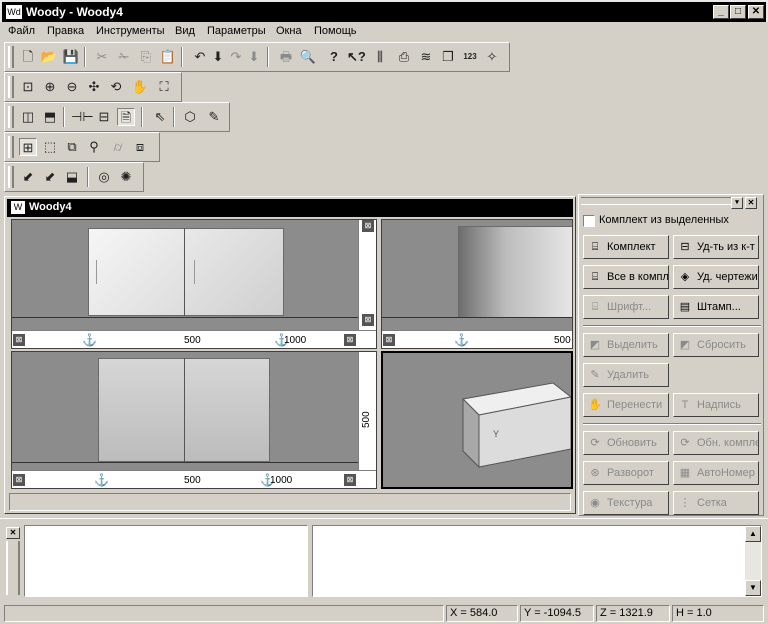 This screenshot has height=624, width=768. Describe the element at coordinates (124, 57) in the screenshot. I see `scissors-icon: ✁` at that location.